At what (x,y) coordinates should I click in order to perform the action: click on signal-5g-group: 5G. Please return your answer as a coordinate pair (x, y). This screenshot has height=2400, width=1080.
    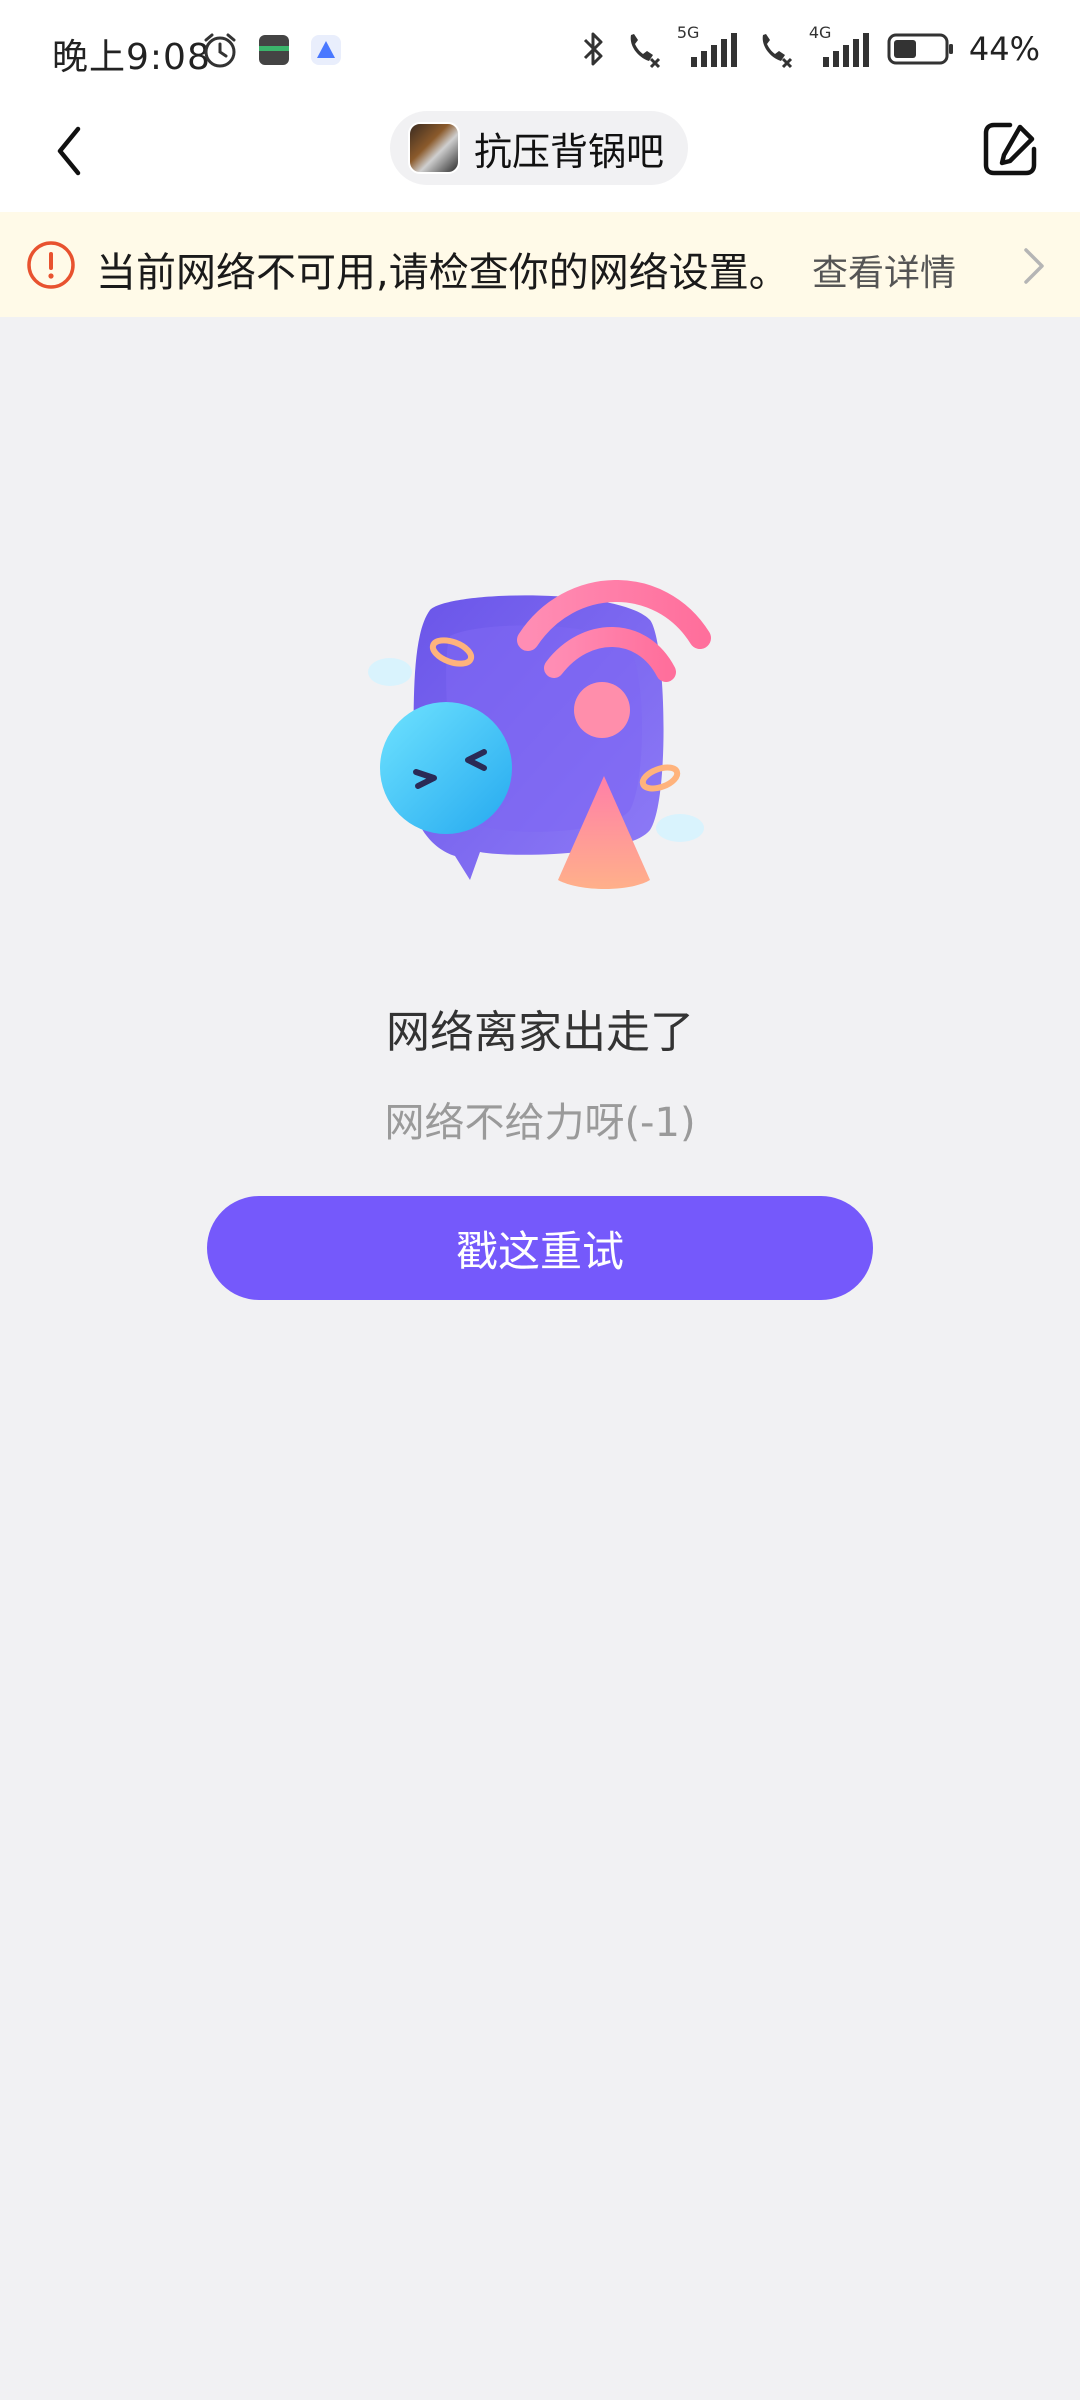
    Looking at the image, I should click on (709, 46).